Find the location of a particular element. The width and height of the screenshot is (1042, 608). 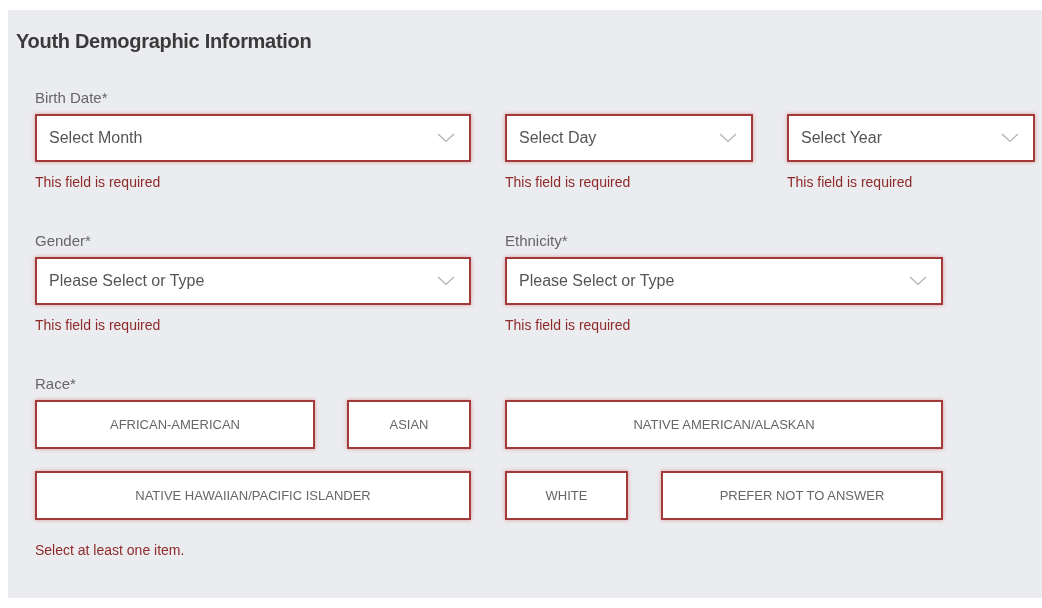

option-button: ASIAN is located at coordinates (409, 424).